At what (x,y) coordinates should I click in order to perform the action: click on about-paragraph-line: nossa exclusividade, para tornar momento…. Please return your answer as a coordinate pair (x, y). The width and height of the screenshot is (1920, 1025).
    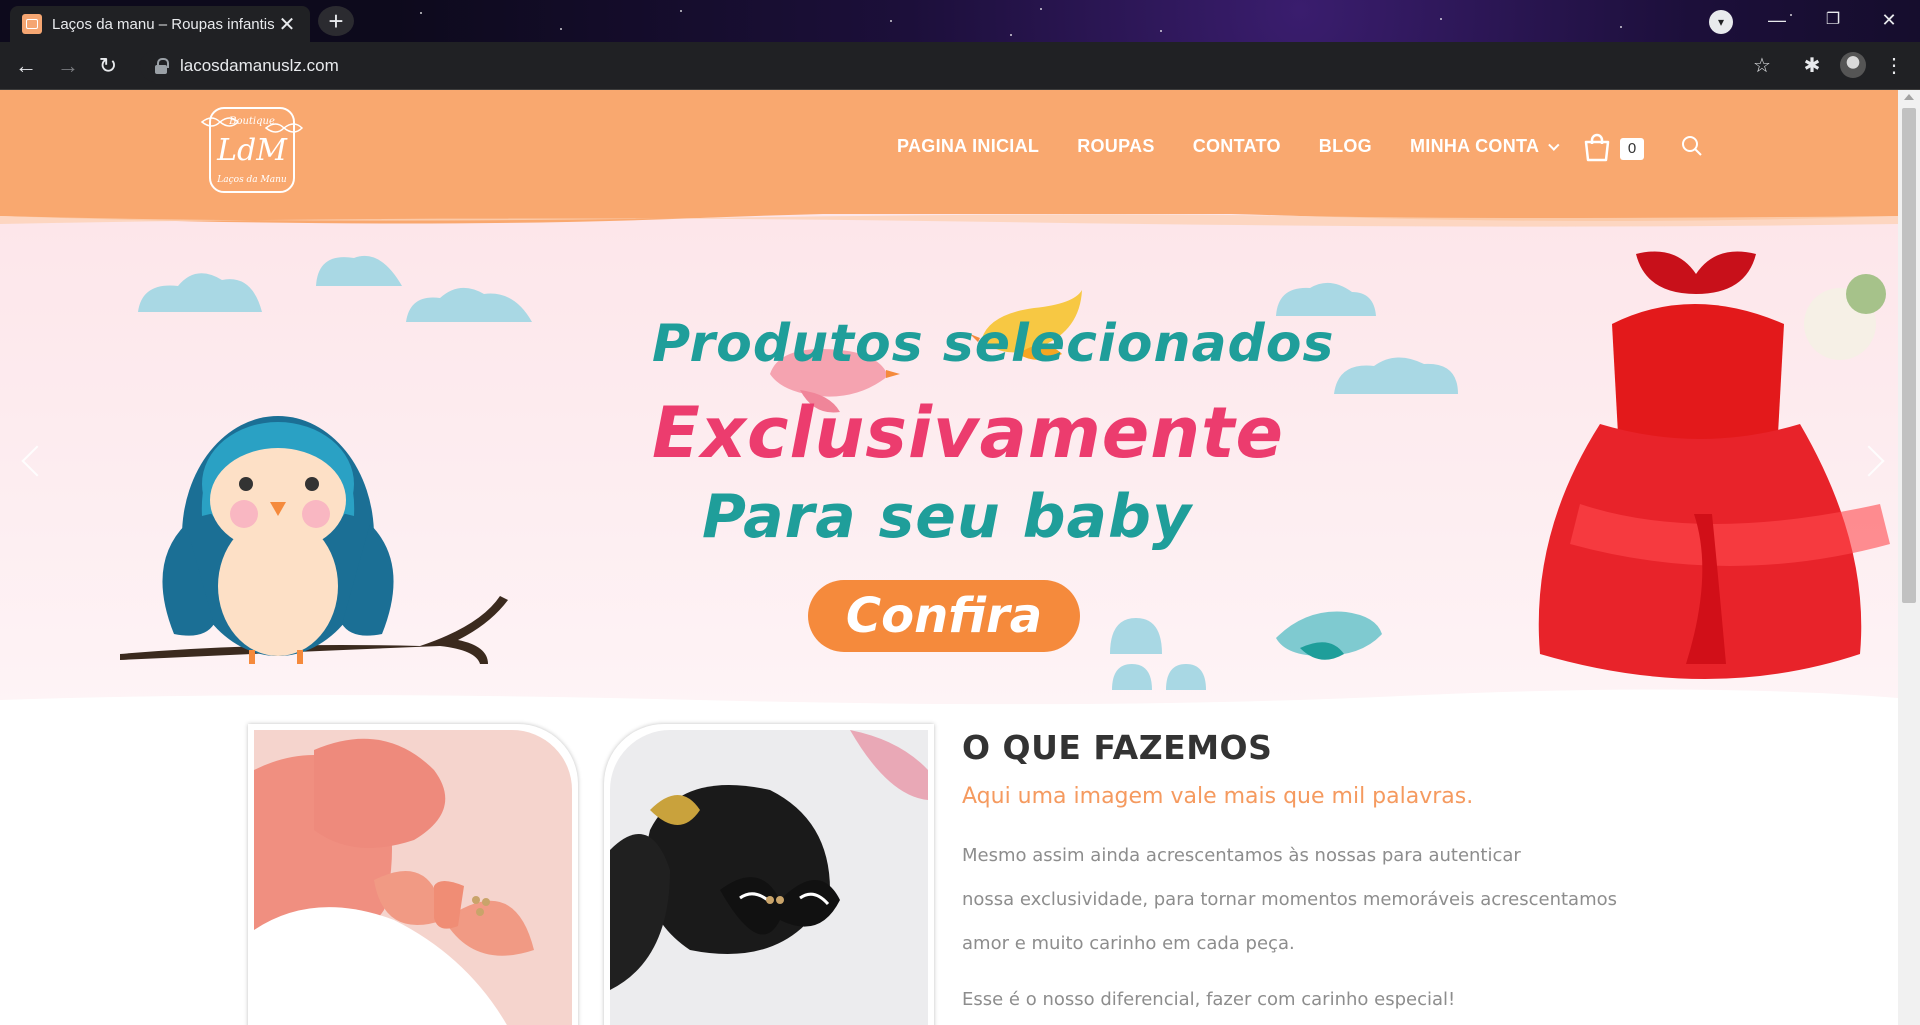
    Looking at the image, I should click on (1290, 899).